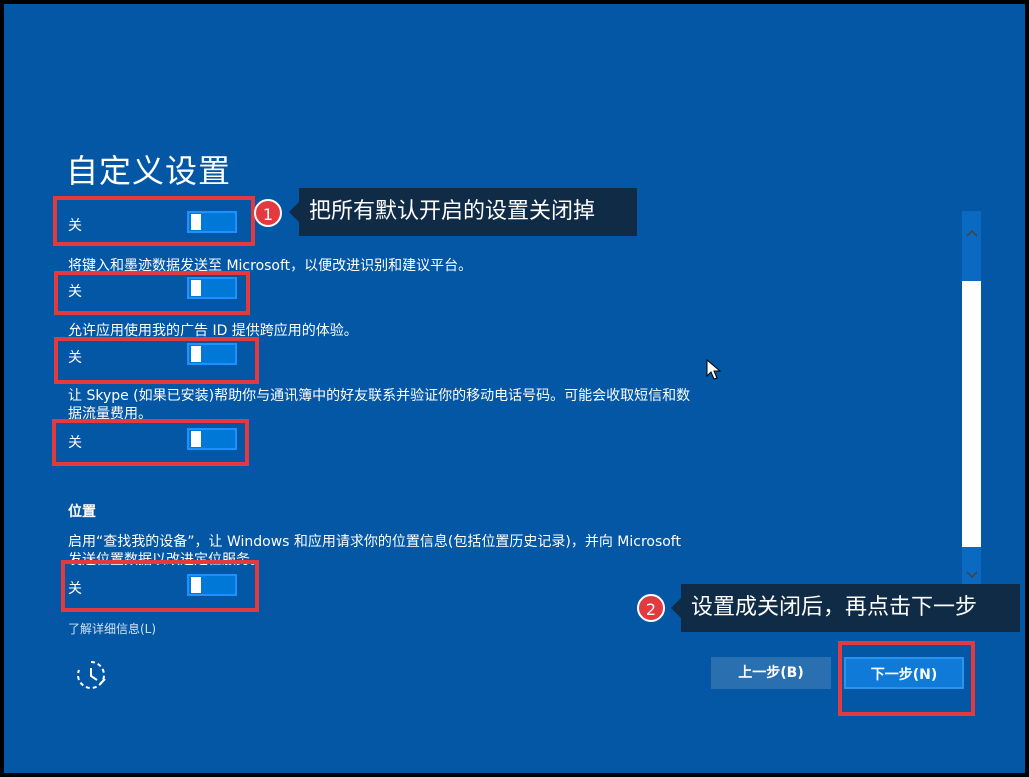 This screenshot has height=777, width=1029. What do you see at coordinates (971, 414) in the screenshot?
I see `scrollbar-thumb` at bounding box center [971, 414].